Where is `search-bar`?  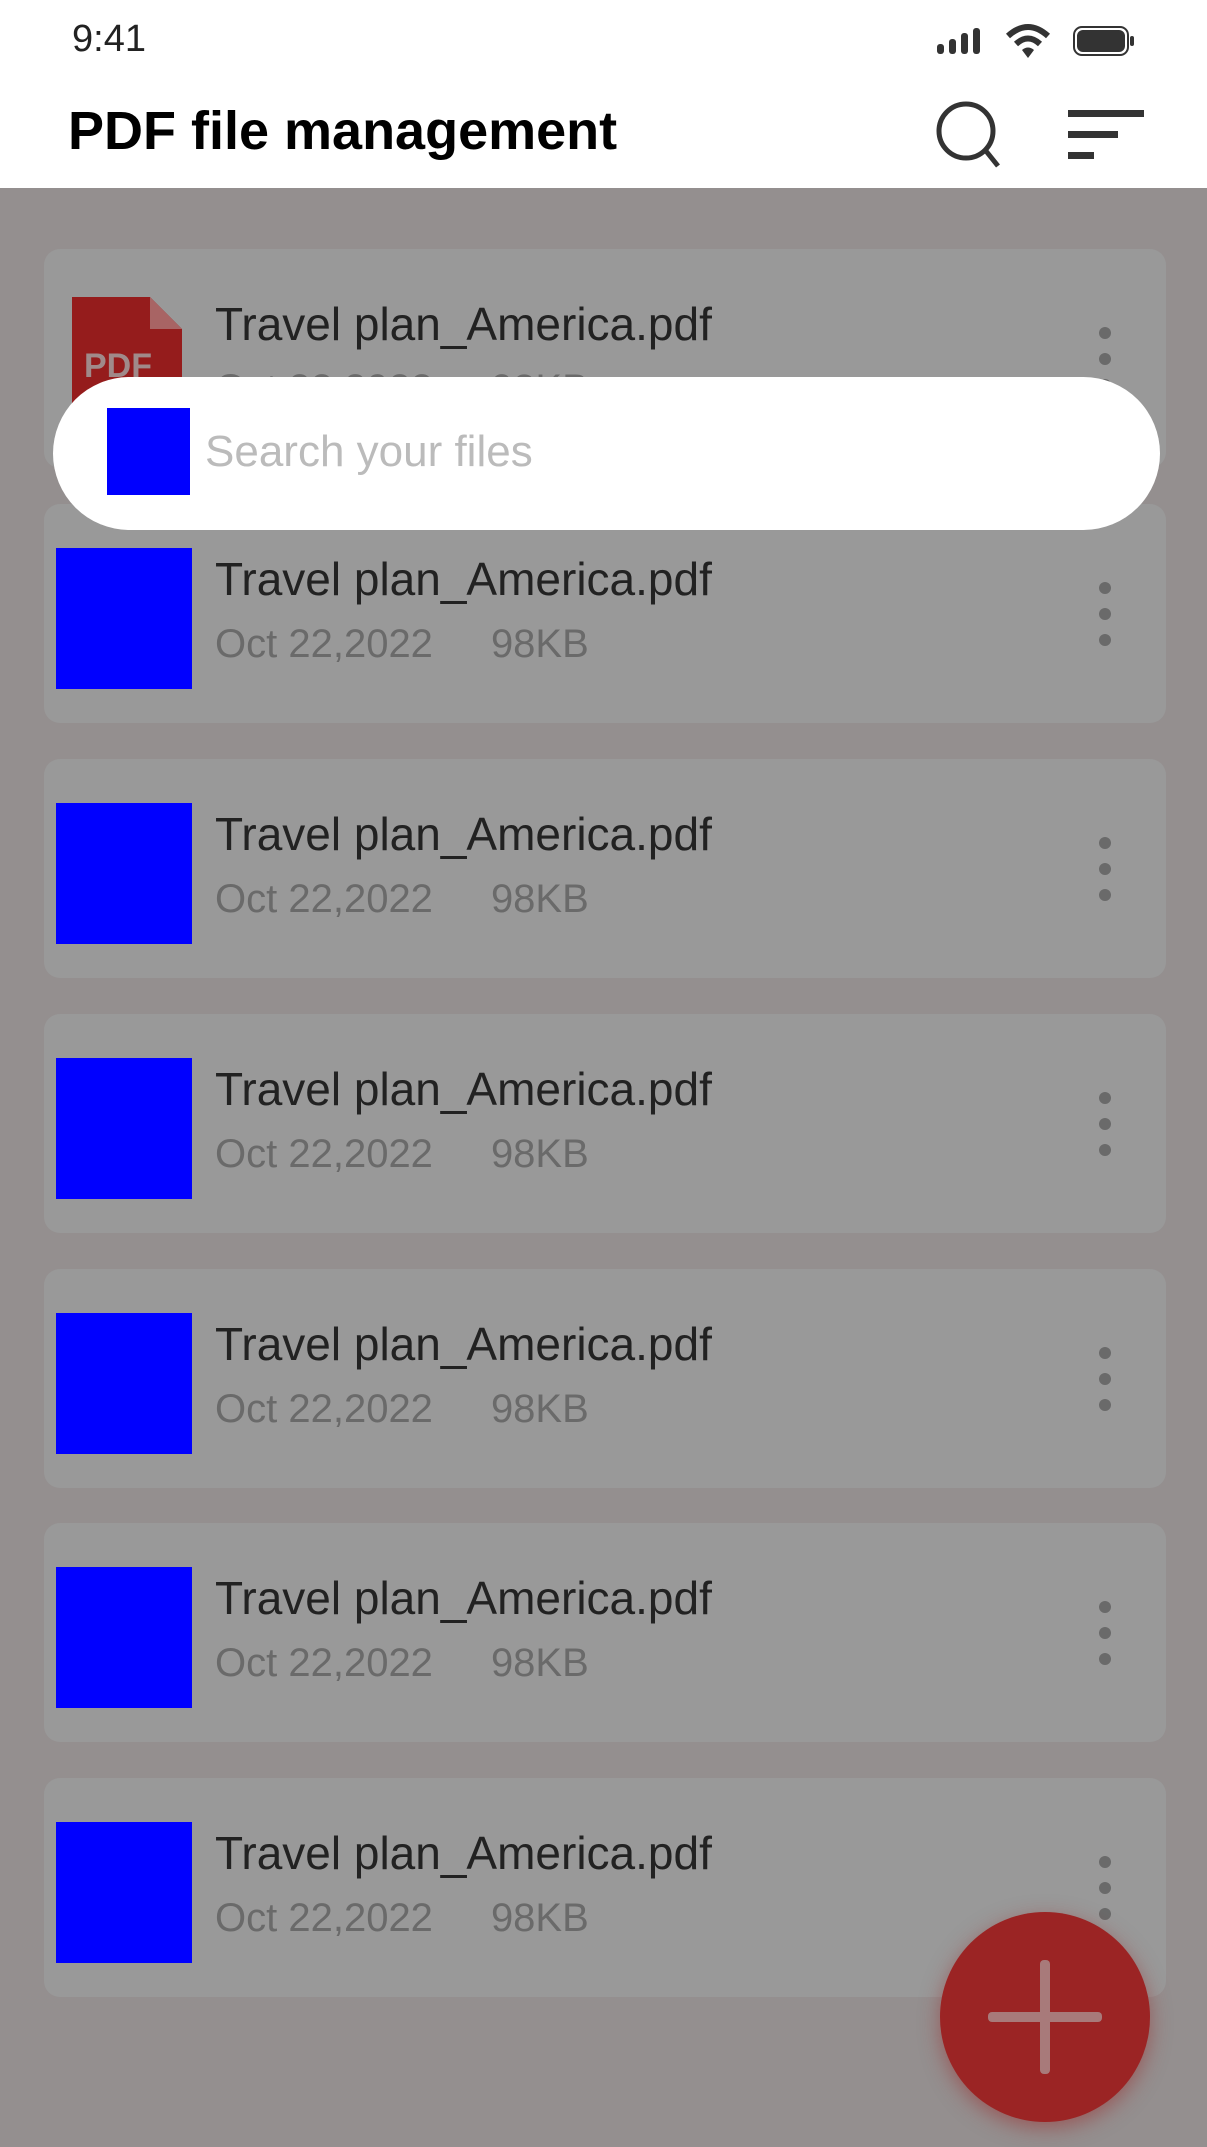 search-bar is located at coordinates (606, 453).